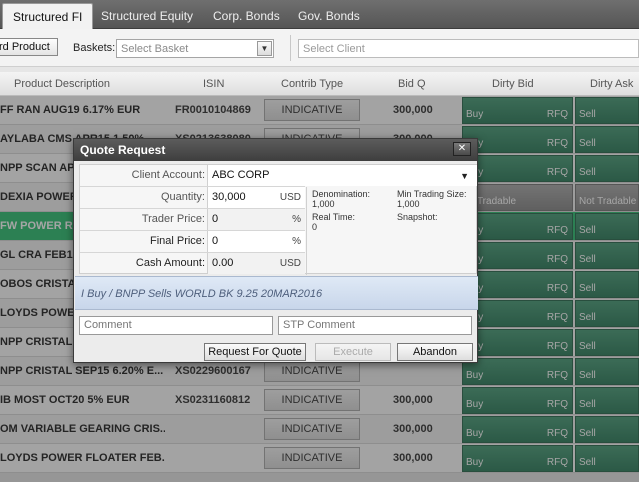  What do you see at coordinates (170, 263) in the screenshot?
I see `cash-amount-label: Cash Amount:` at bounding box center [170, 263].